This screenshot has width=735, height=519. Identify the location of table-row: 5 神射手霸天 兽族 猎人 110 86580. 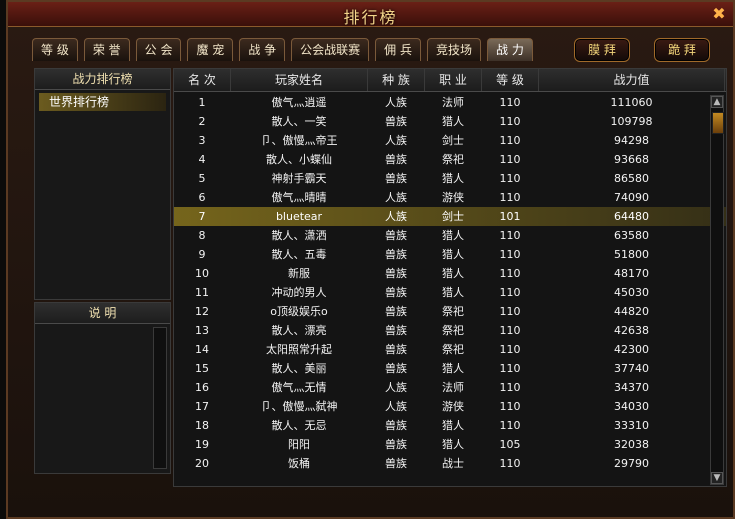
(450, 178).